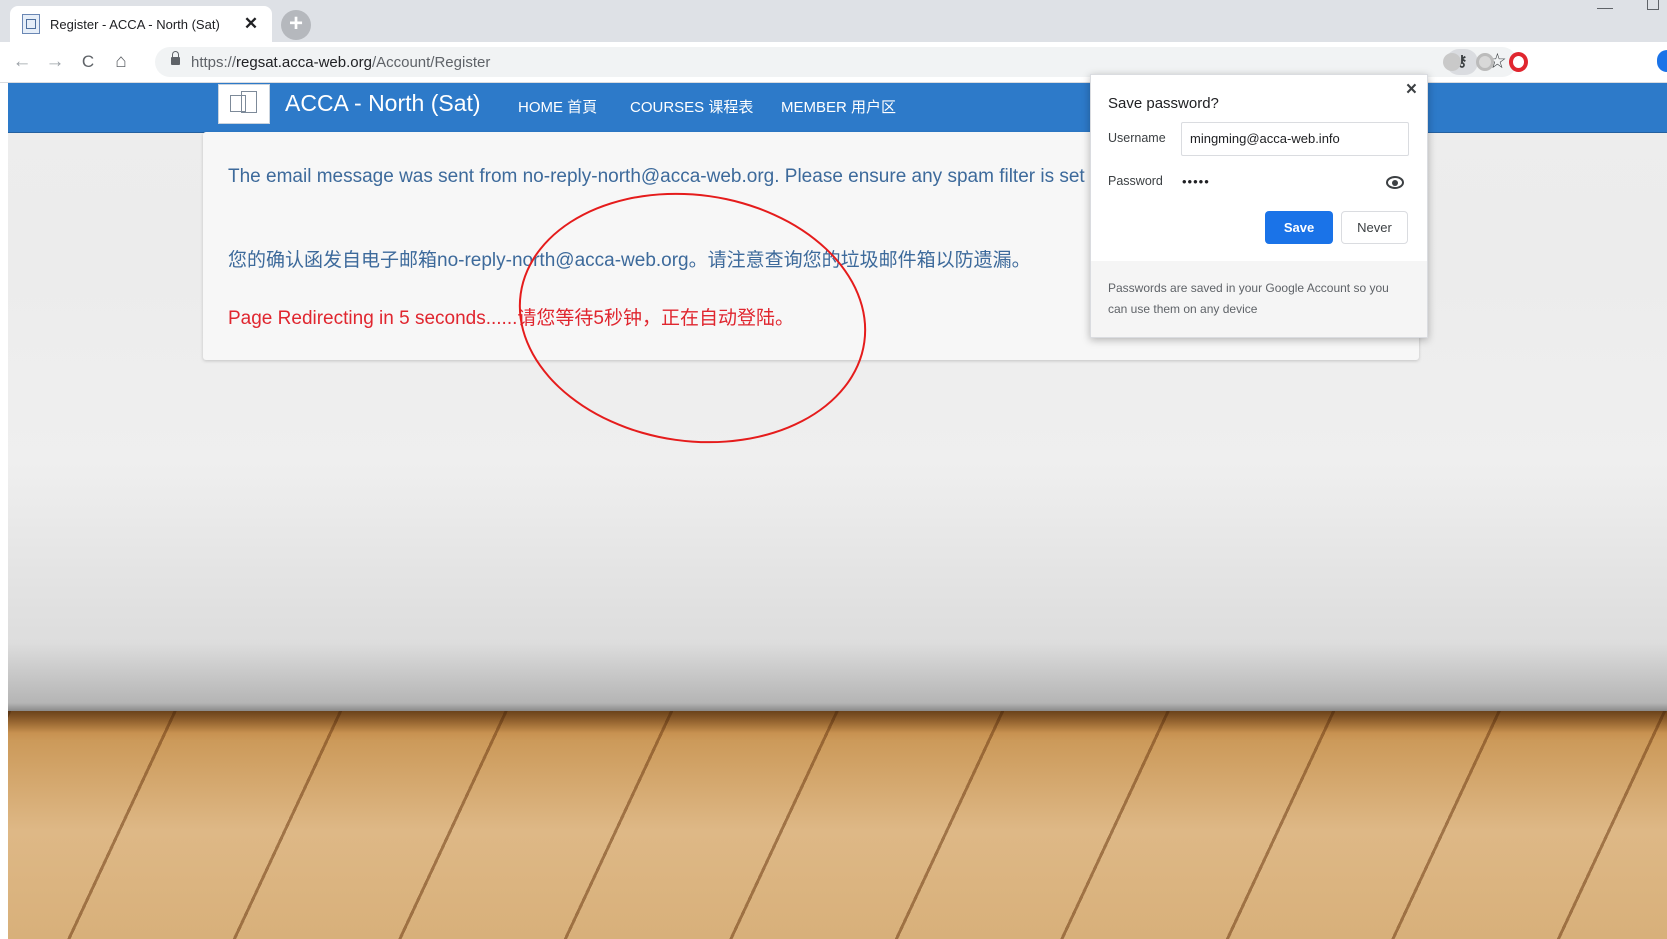 Image resolution: width=1667 pixels, height=939 pixels. I want to click on never-button: Never, so click(1374, 227).